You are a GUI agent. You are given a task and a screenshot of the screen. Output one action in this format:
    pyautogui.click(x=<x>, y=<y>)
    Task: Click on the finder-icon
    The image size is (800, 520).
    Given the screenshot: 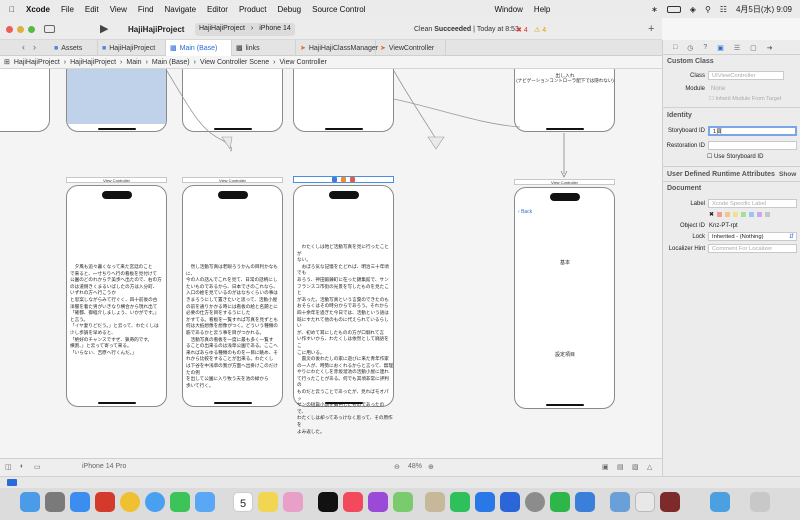 What is the action you would take?
    pyautogui.click(x=30, y=502)
    